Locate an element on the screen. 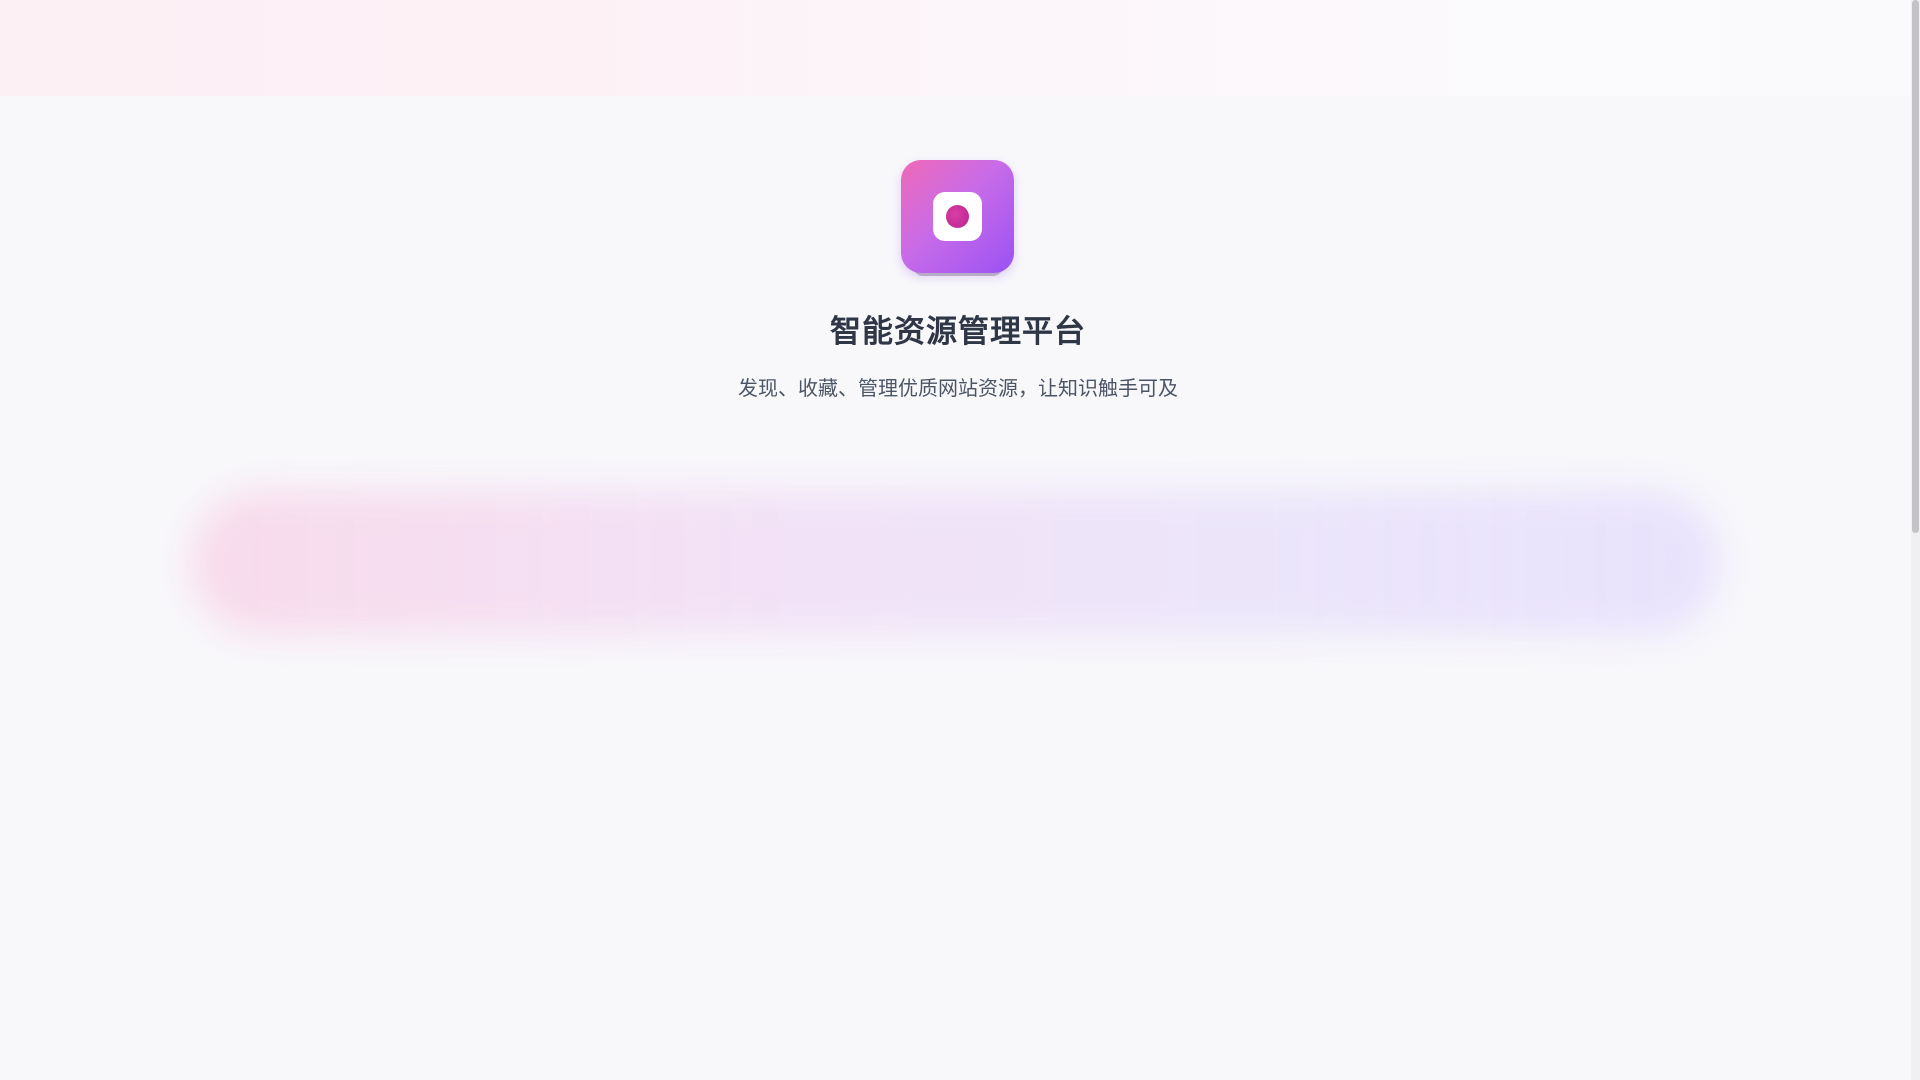  app-logo-icon is located at coordinates (958, 224).